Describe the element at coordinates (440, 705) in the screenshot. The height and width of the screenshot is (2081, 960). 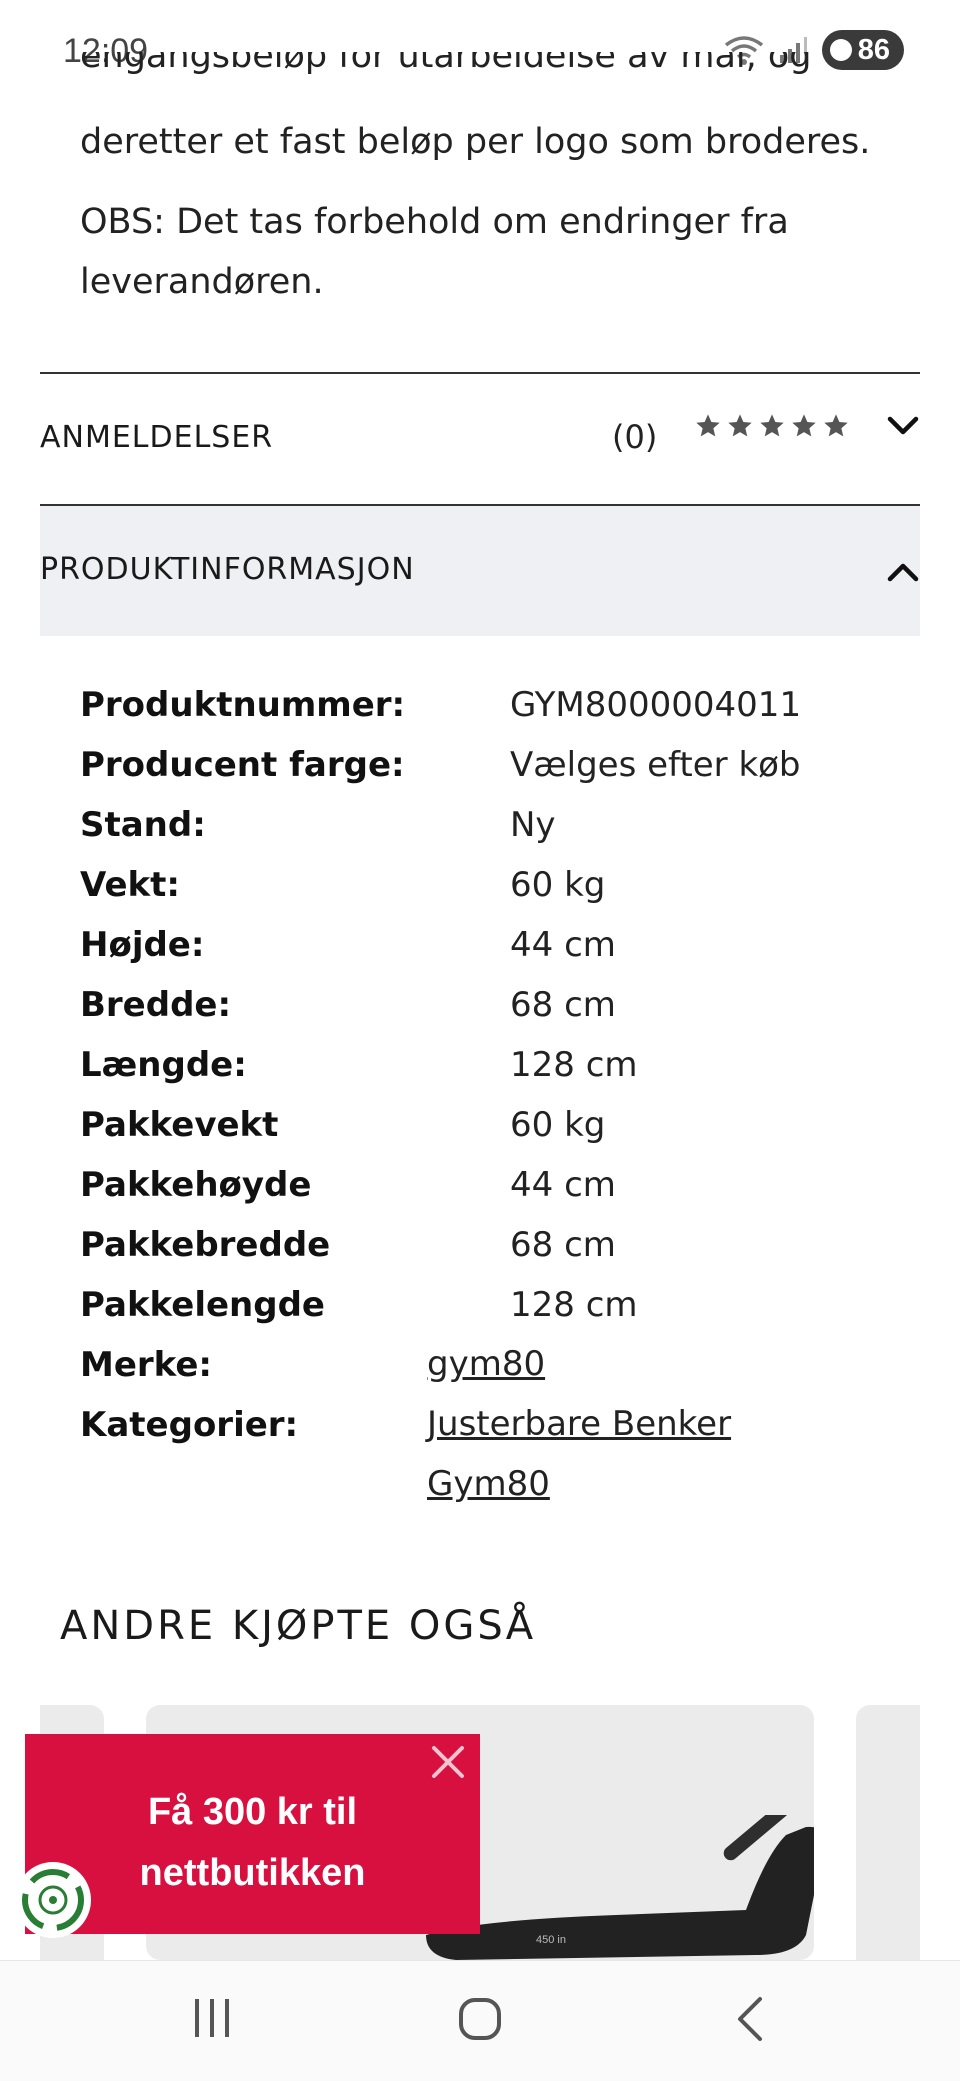
I see `spec-row: Produktnummer: GYM8000004011` at that location.